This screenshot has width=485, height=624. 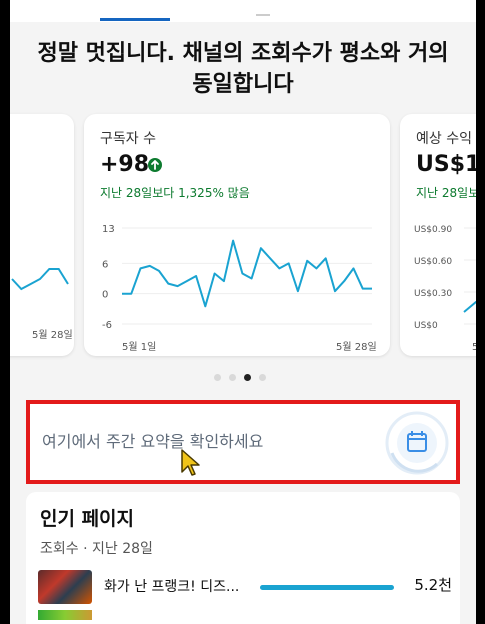 I want to click on popular-row-value: 5.2천, so click(x=433, y=585).